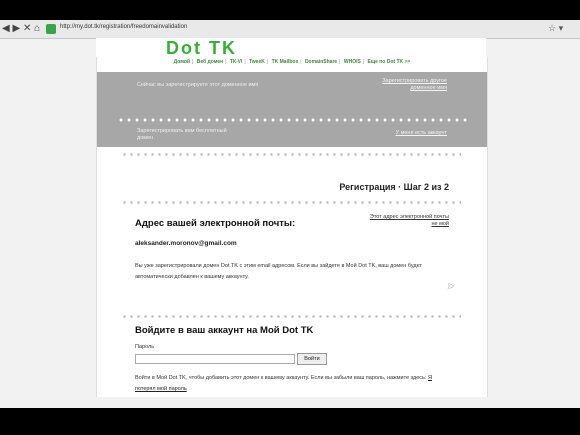  Describe the element at coordinates (555, 28) in the screenshot. I see `bookmark-icon: ☆ ▾` at that location.